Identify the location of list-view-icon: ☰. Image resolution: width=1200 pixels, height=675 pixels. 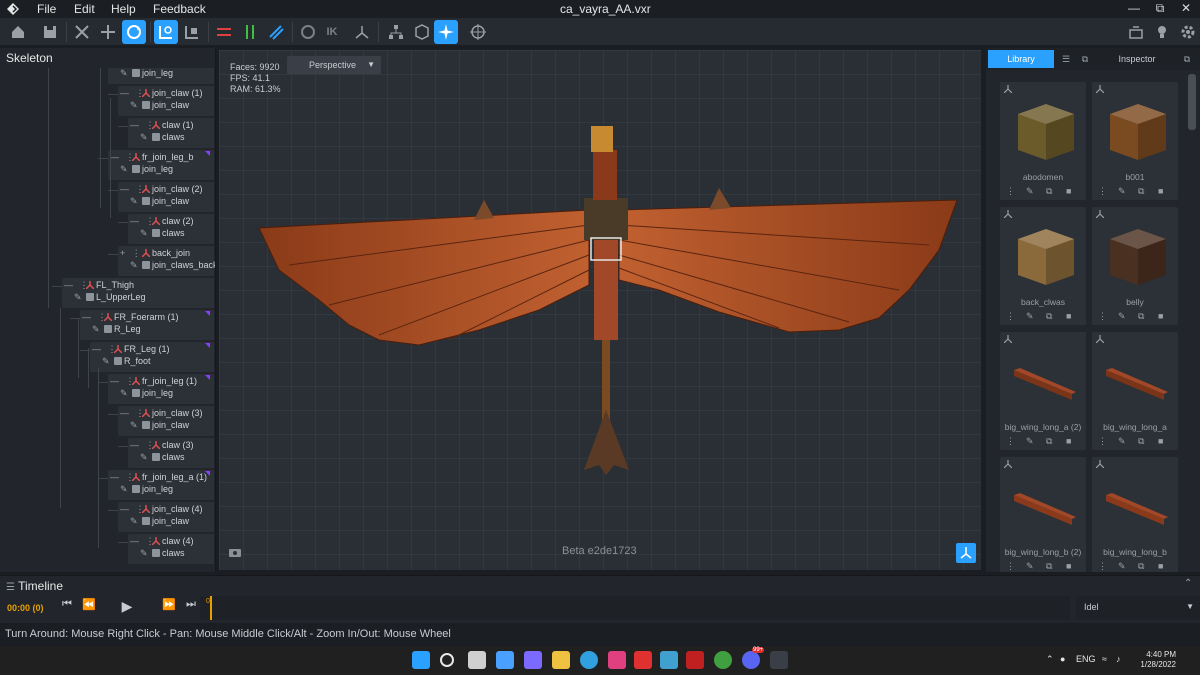
(1066, 59).